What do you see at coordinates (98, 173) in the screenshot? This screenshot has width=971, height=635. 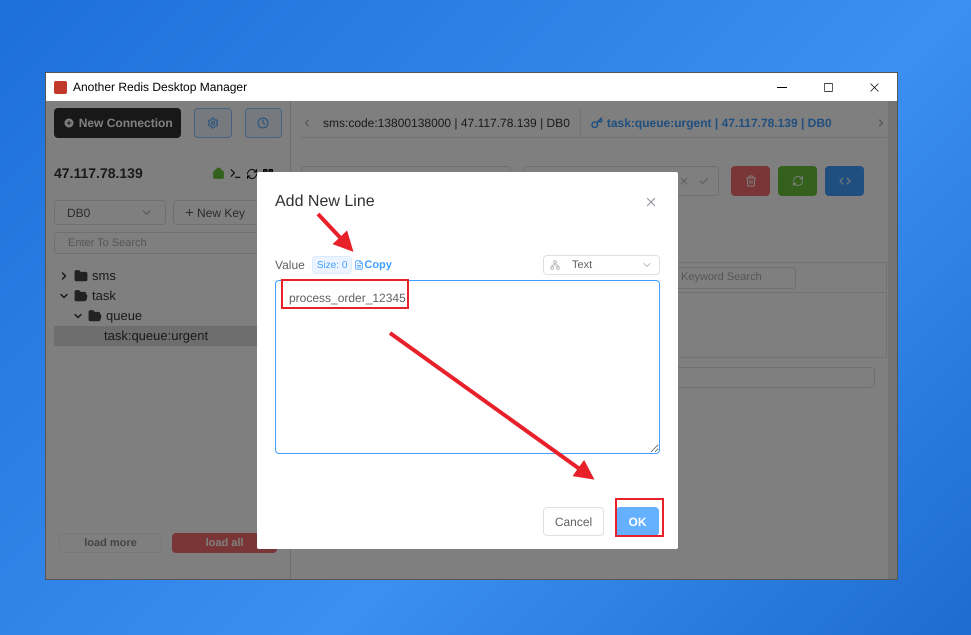 I see `host-name: 47.117.78.139` at bounding box center [98, 173].